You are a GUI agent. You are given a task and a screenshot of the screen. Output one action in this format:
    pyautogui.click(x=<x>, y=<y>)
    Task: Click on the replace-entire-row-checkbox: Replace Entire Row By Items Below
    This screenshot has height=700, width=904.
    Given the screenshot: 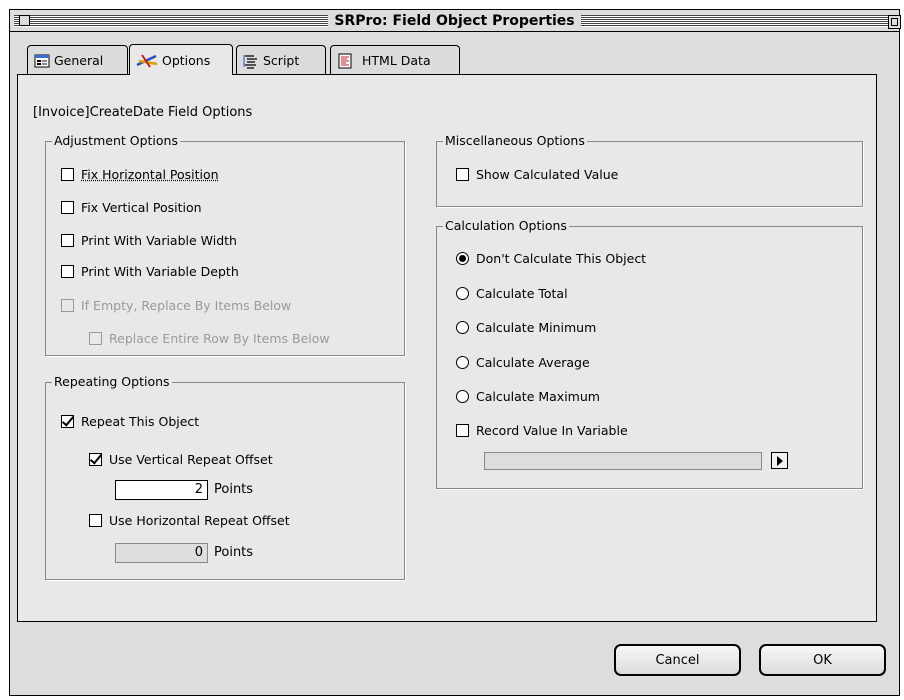 What is the action you would take?
    pyautogui.click(x=209, y=338)
    